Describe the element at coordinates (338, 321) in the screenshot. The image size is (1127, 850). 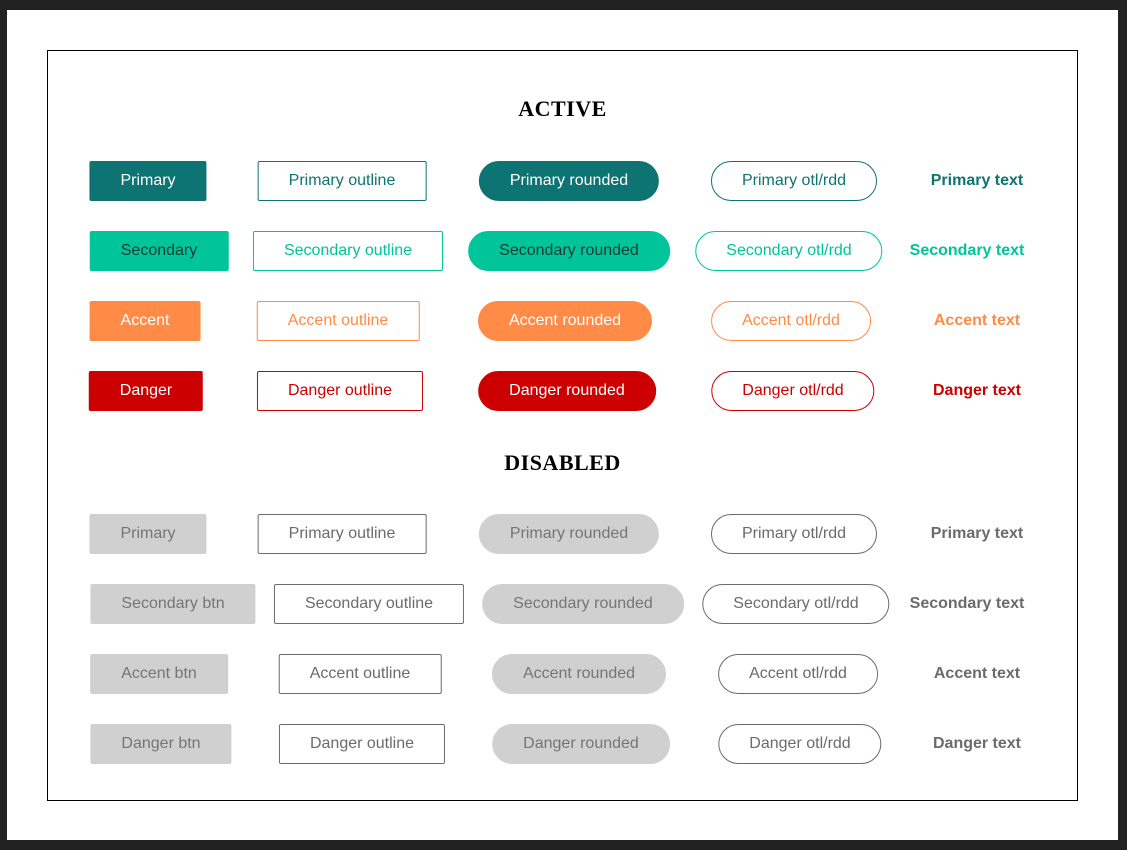
I see `accent-outline-button: Accent outline` at that location.